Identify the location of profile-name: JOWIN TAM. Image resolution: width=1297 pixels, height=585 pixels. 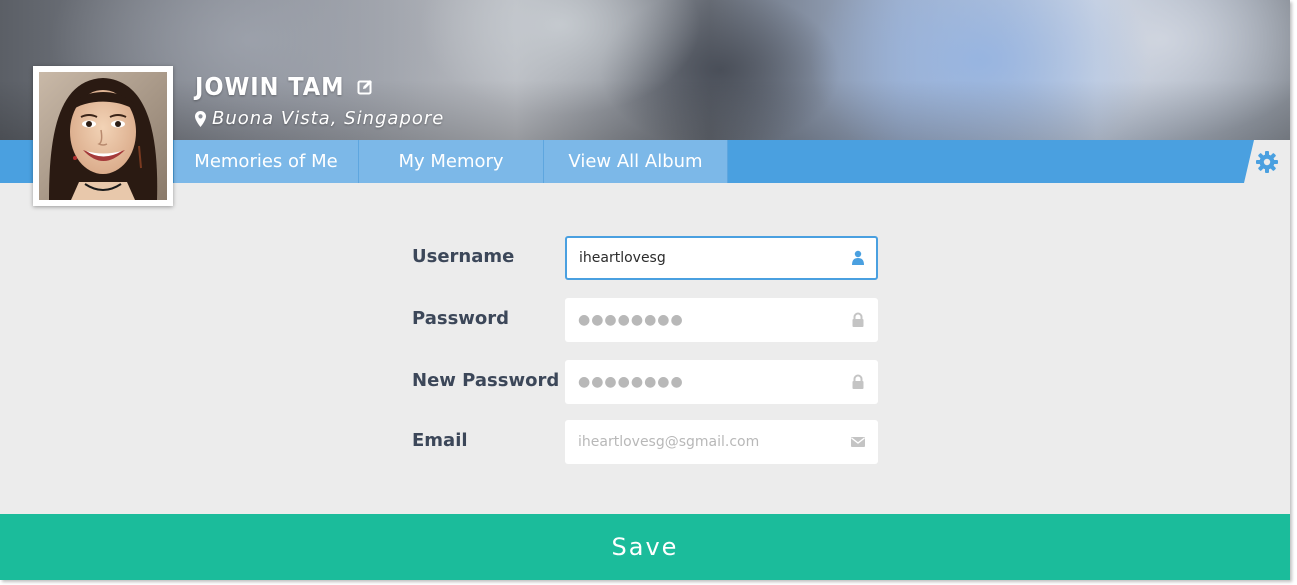
(270, 86).